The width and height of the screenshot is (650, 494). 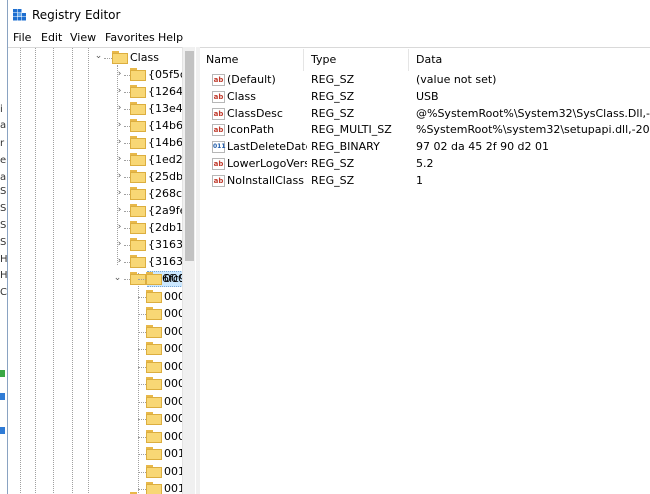 I want to click on value-type: REG_MULTI_SZ, so click(x=351, y=130).